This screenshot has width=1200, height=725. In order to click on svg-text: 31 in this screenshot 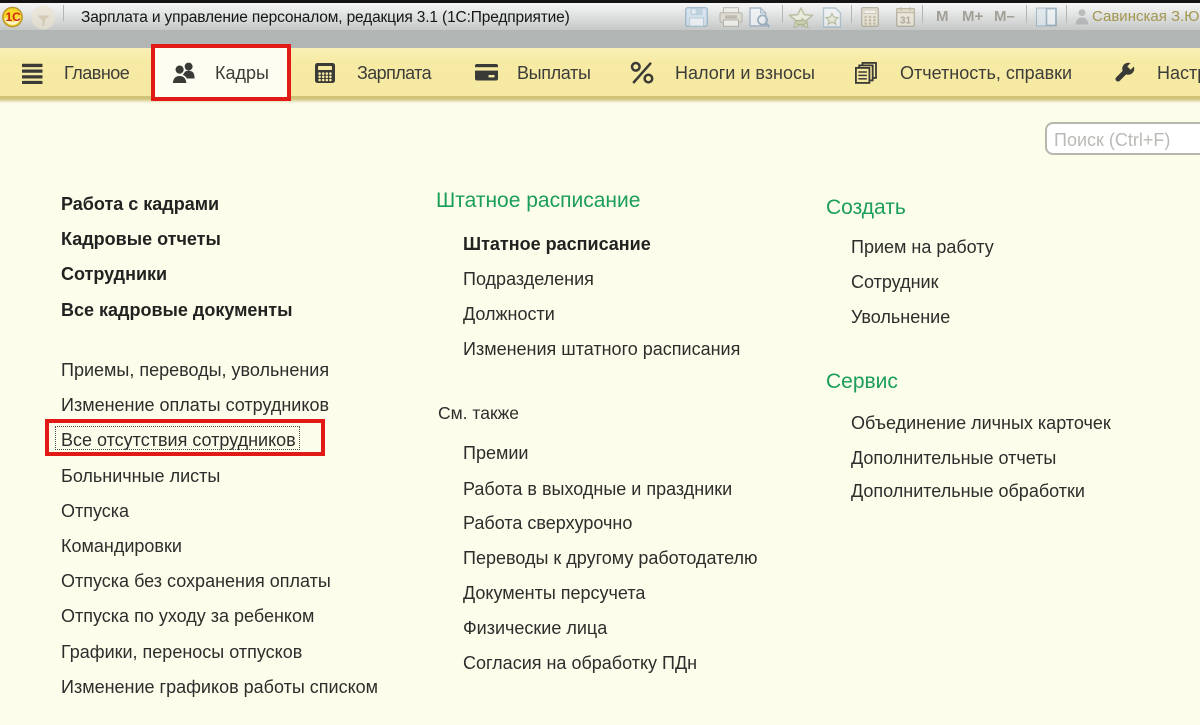, I will do `click(906, 21)`.